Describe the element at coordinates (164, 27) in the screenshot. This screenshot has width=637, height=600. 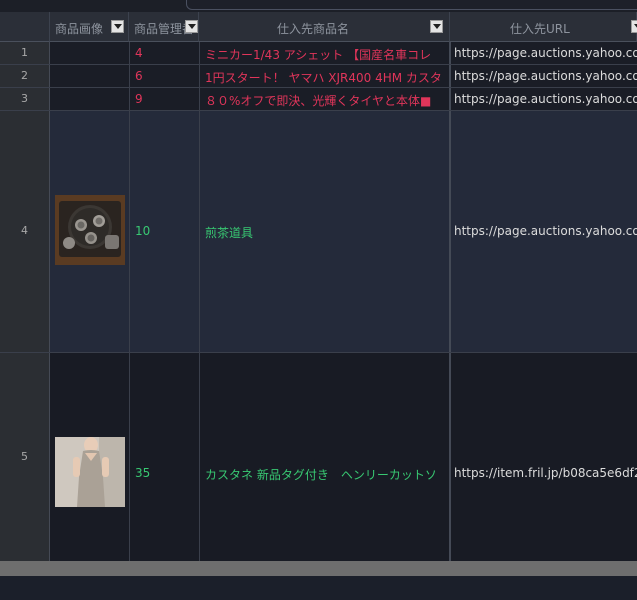
I see `header-management-no: 商品管理番` at that location.